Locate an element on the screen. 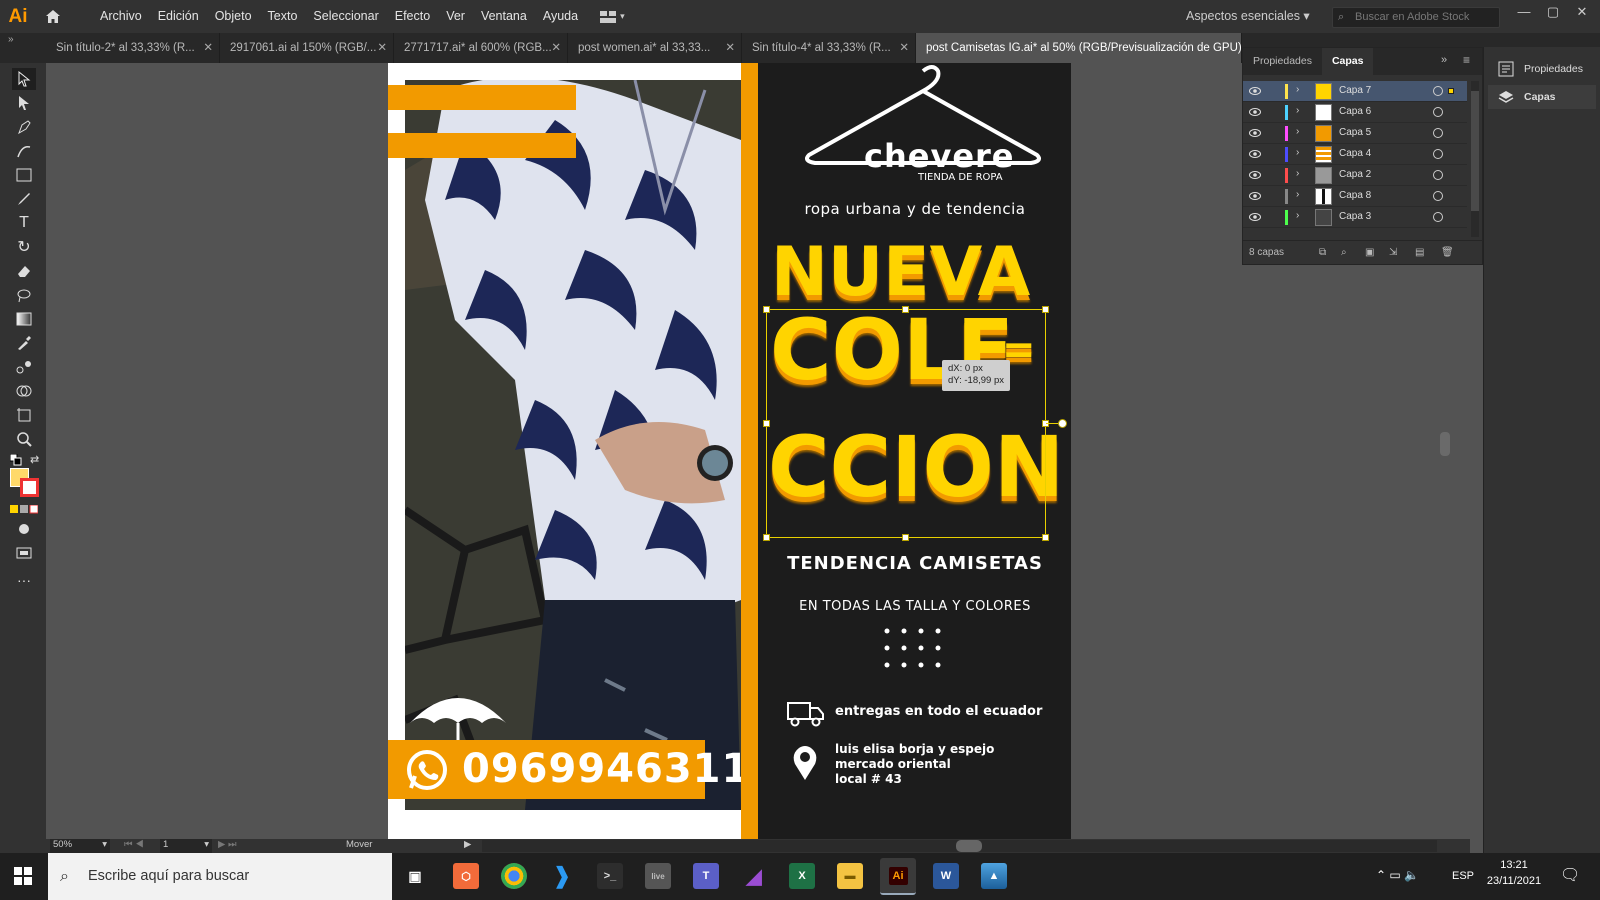 This screenshot has width=1600, height=900. tab-sin-titulo-2: Sin título-2* al 33,33% (R... ✕ is located at coordinates (133, 48).